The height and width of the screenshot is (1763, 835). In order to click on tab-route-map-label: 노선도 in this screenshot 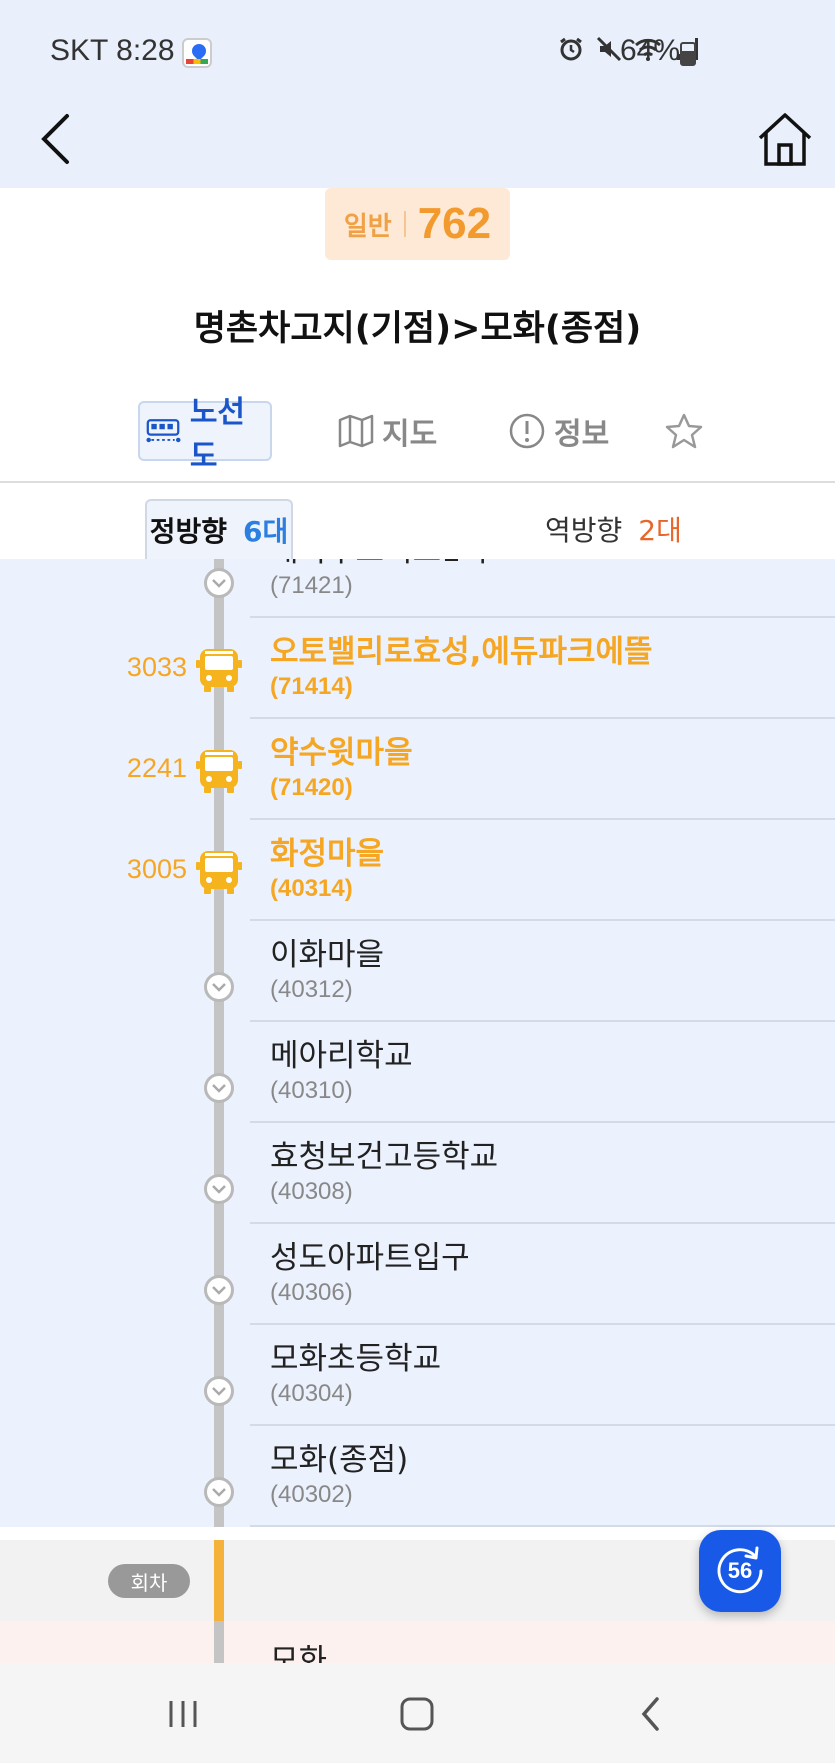, I will do `click(217, 434)`.